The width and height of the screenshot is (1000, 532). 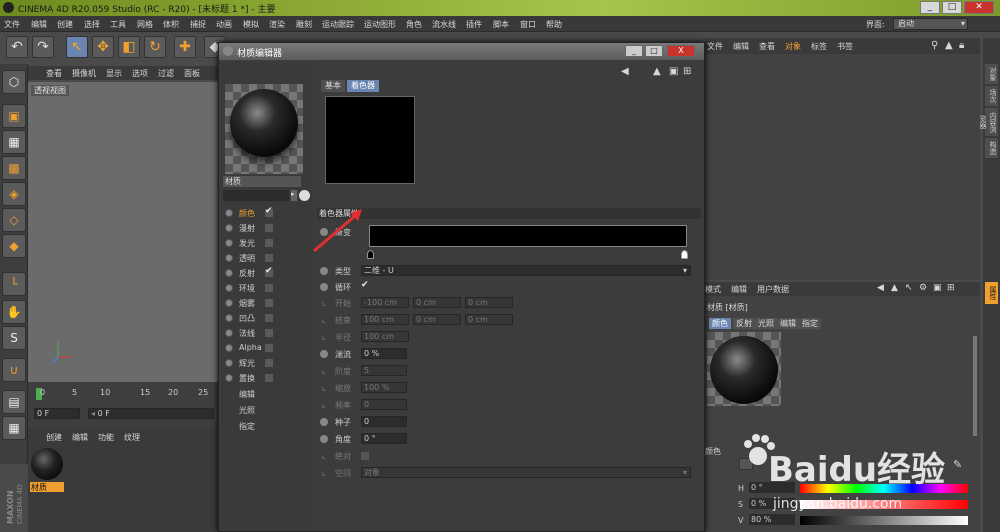 I want to click on material-name-field: 材质, so click(x=262, y=181).